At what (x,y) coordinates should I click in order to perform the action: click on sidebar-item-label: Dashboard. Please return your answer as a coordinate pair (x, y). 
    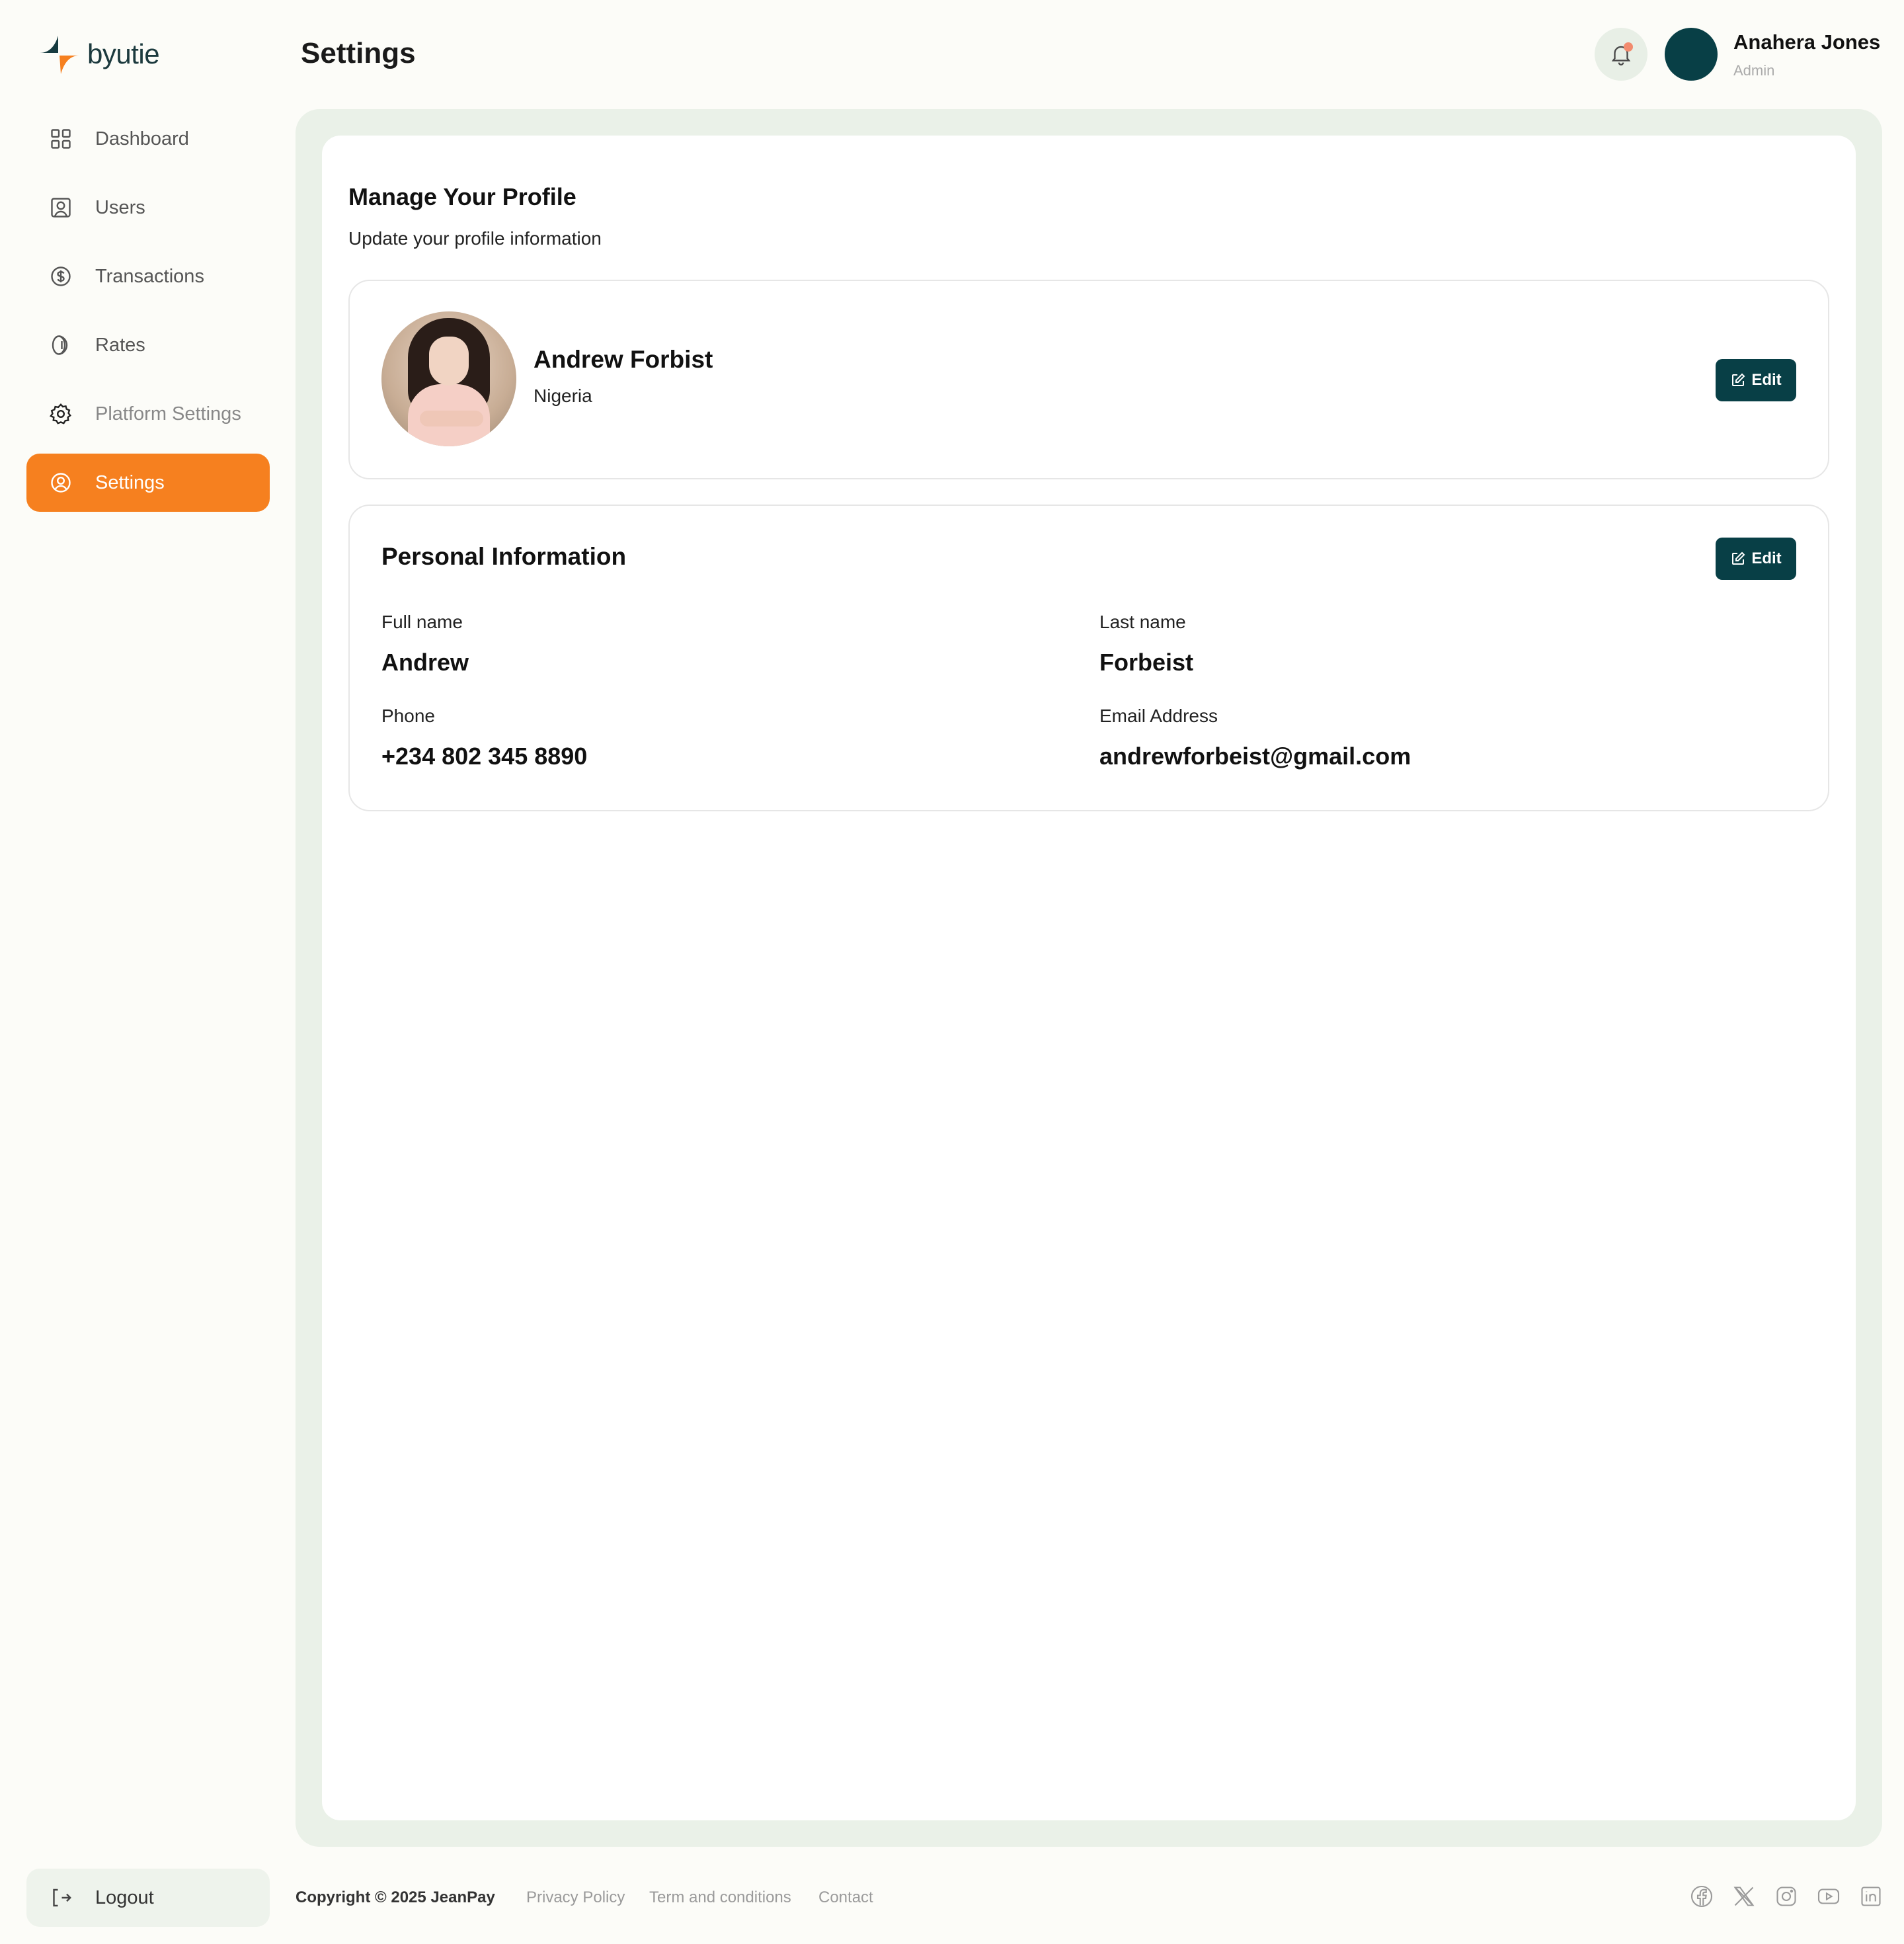
    Looking at the image, I should click on (142, 138).